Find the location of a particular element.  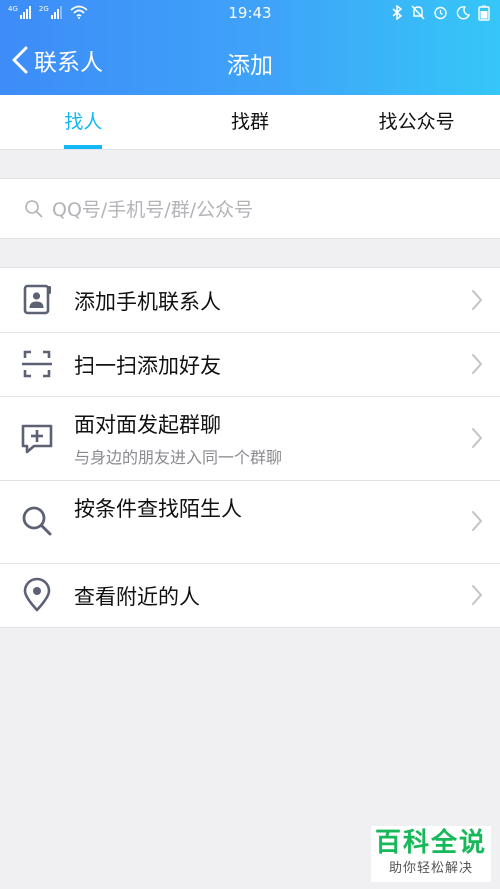

item-title: 面对面发起群聊 is located at coordinates (147, 425).